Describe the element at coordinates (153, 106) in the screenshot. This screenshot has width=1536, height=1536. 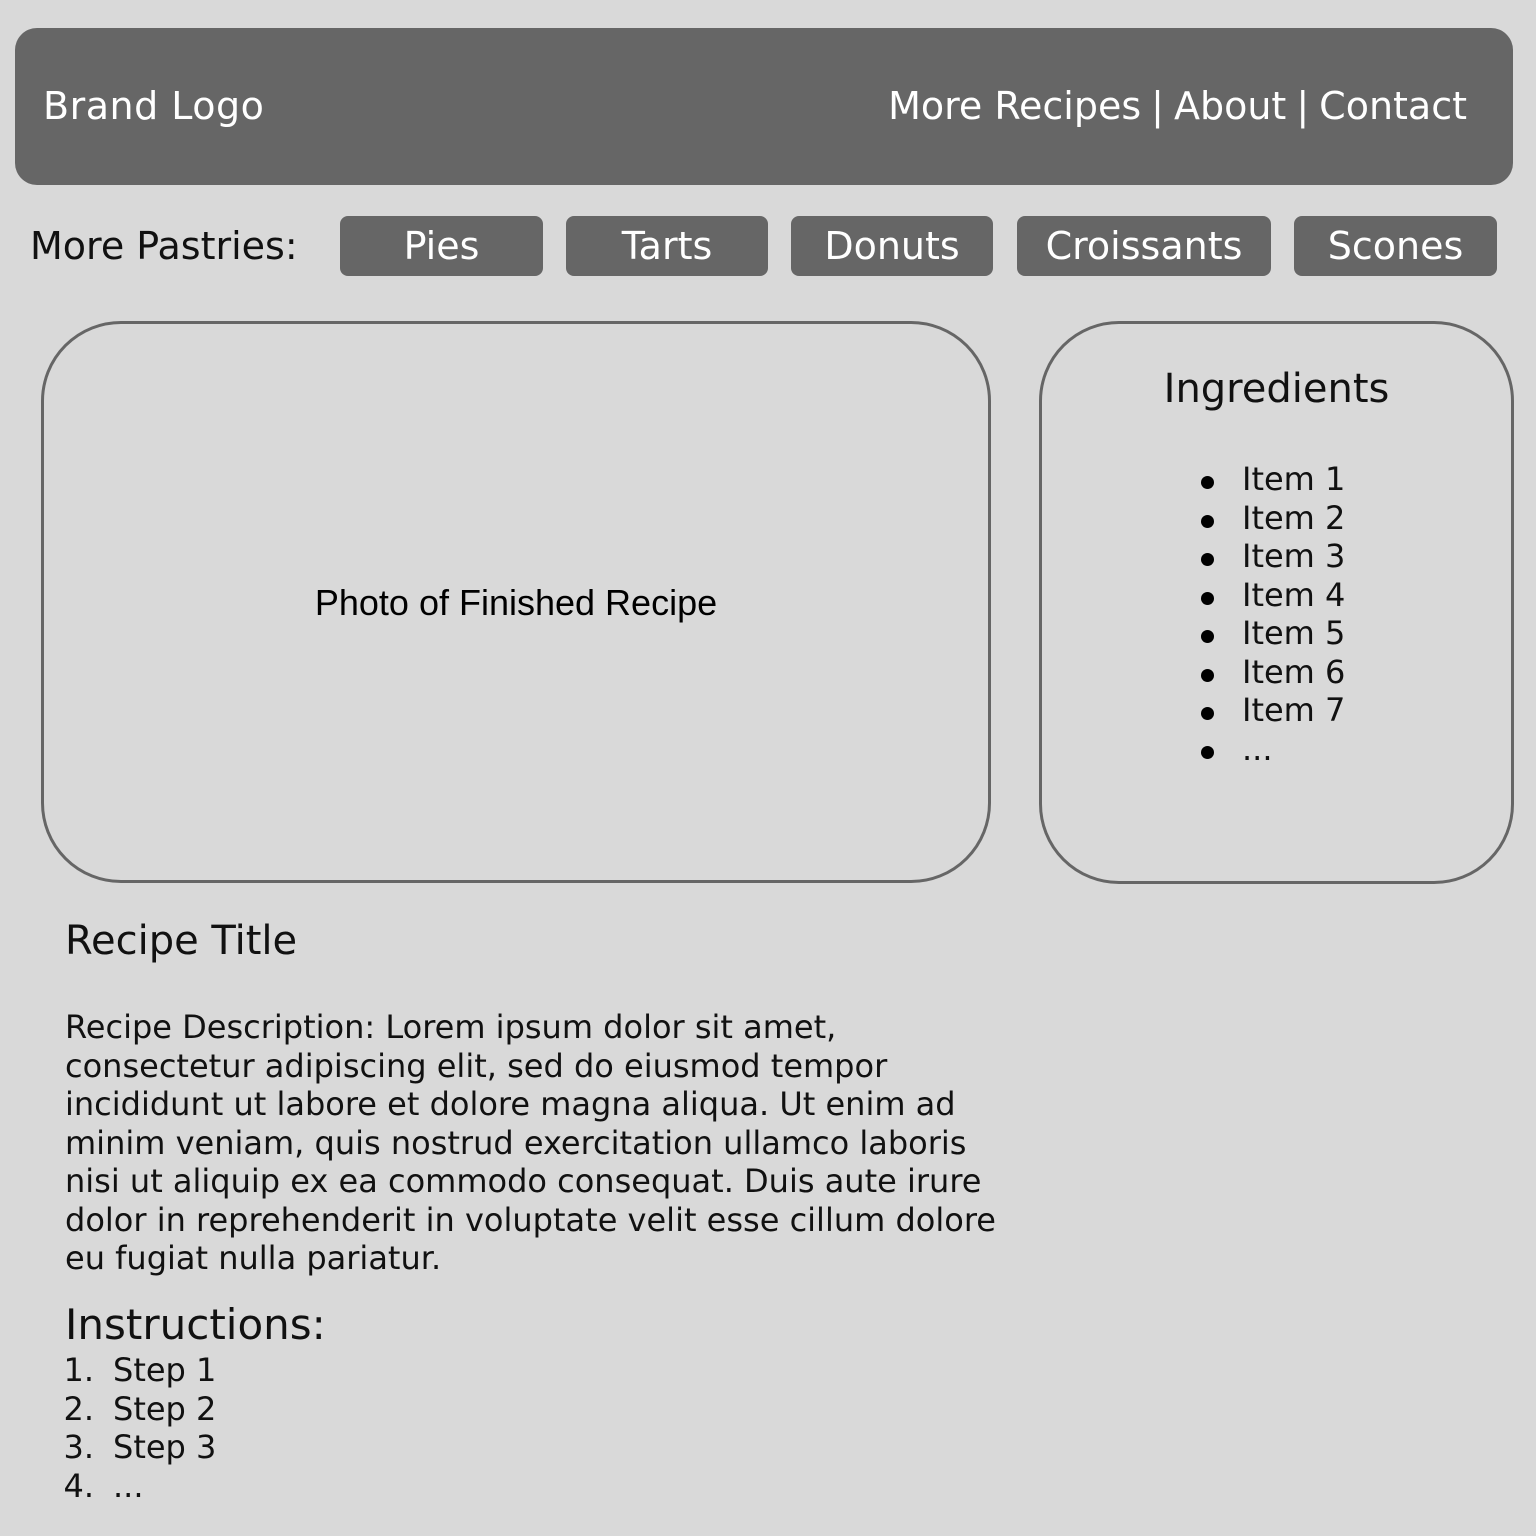
I see `brand-logo: Brand Logo` at that location.